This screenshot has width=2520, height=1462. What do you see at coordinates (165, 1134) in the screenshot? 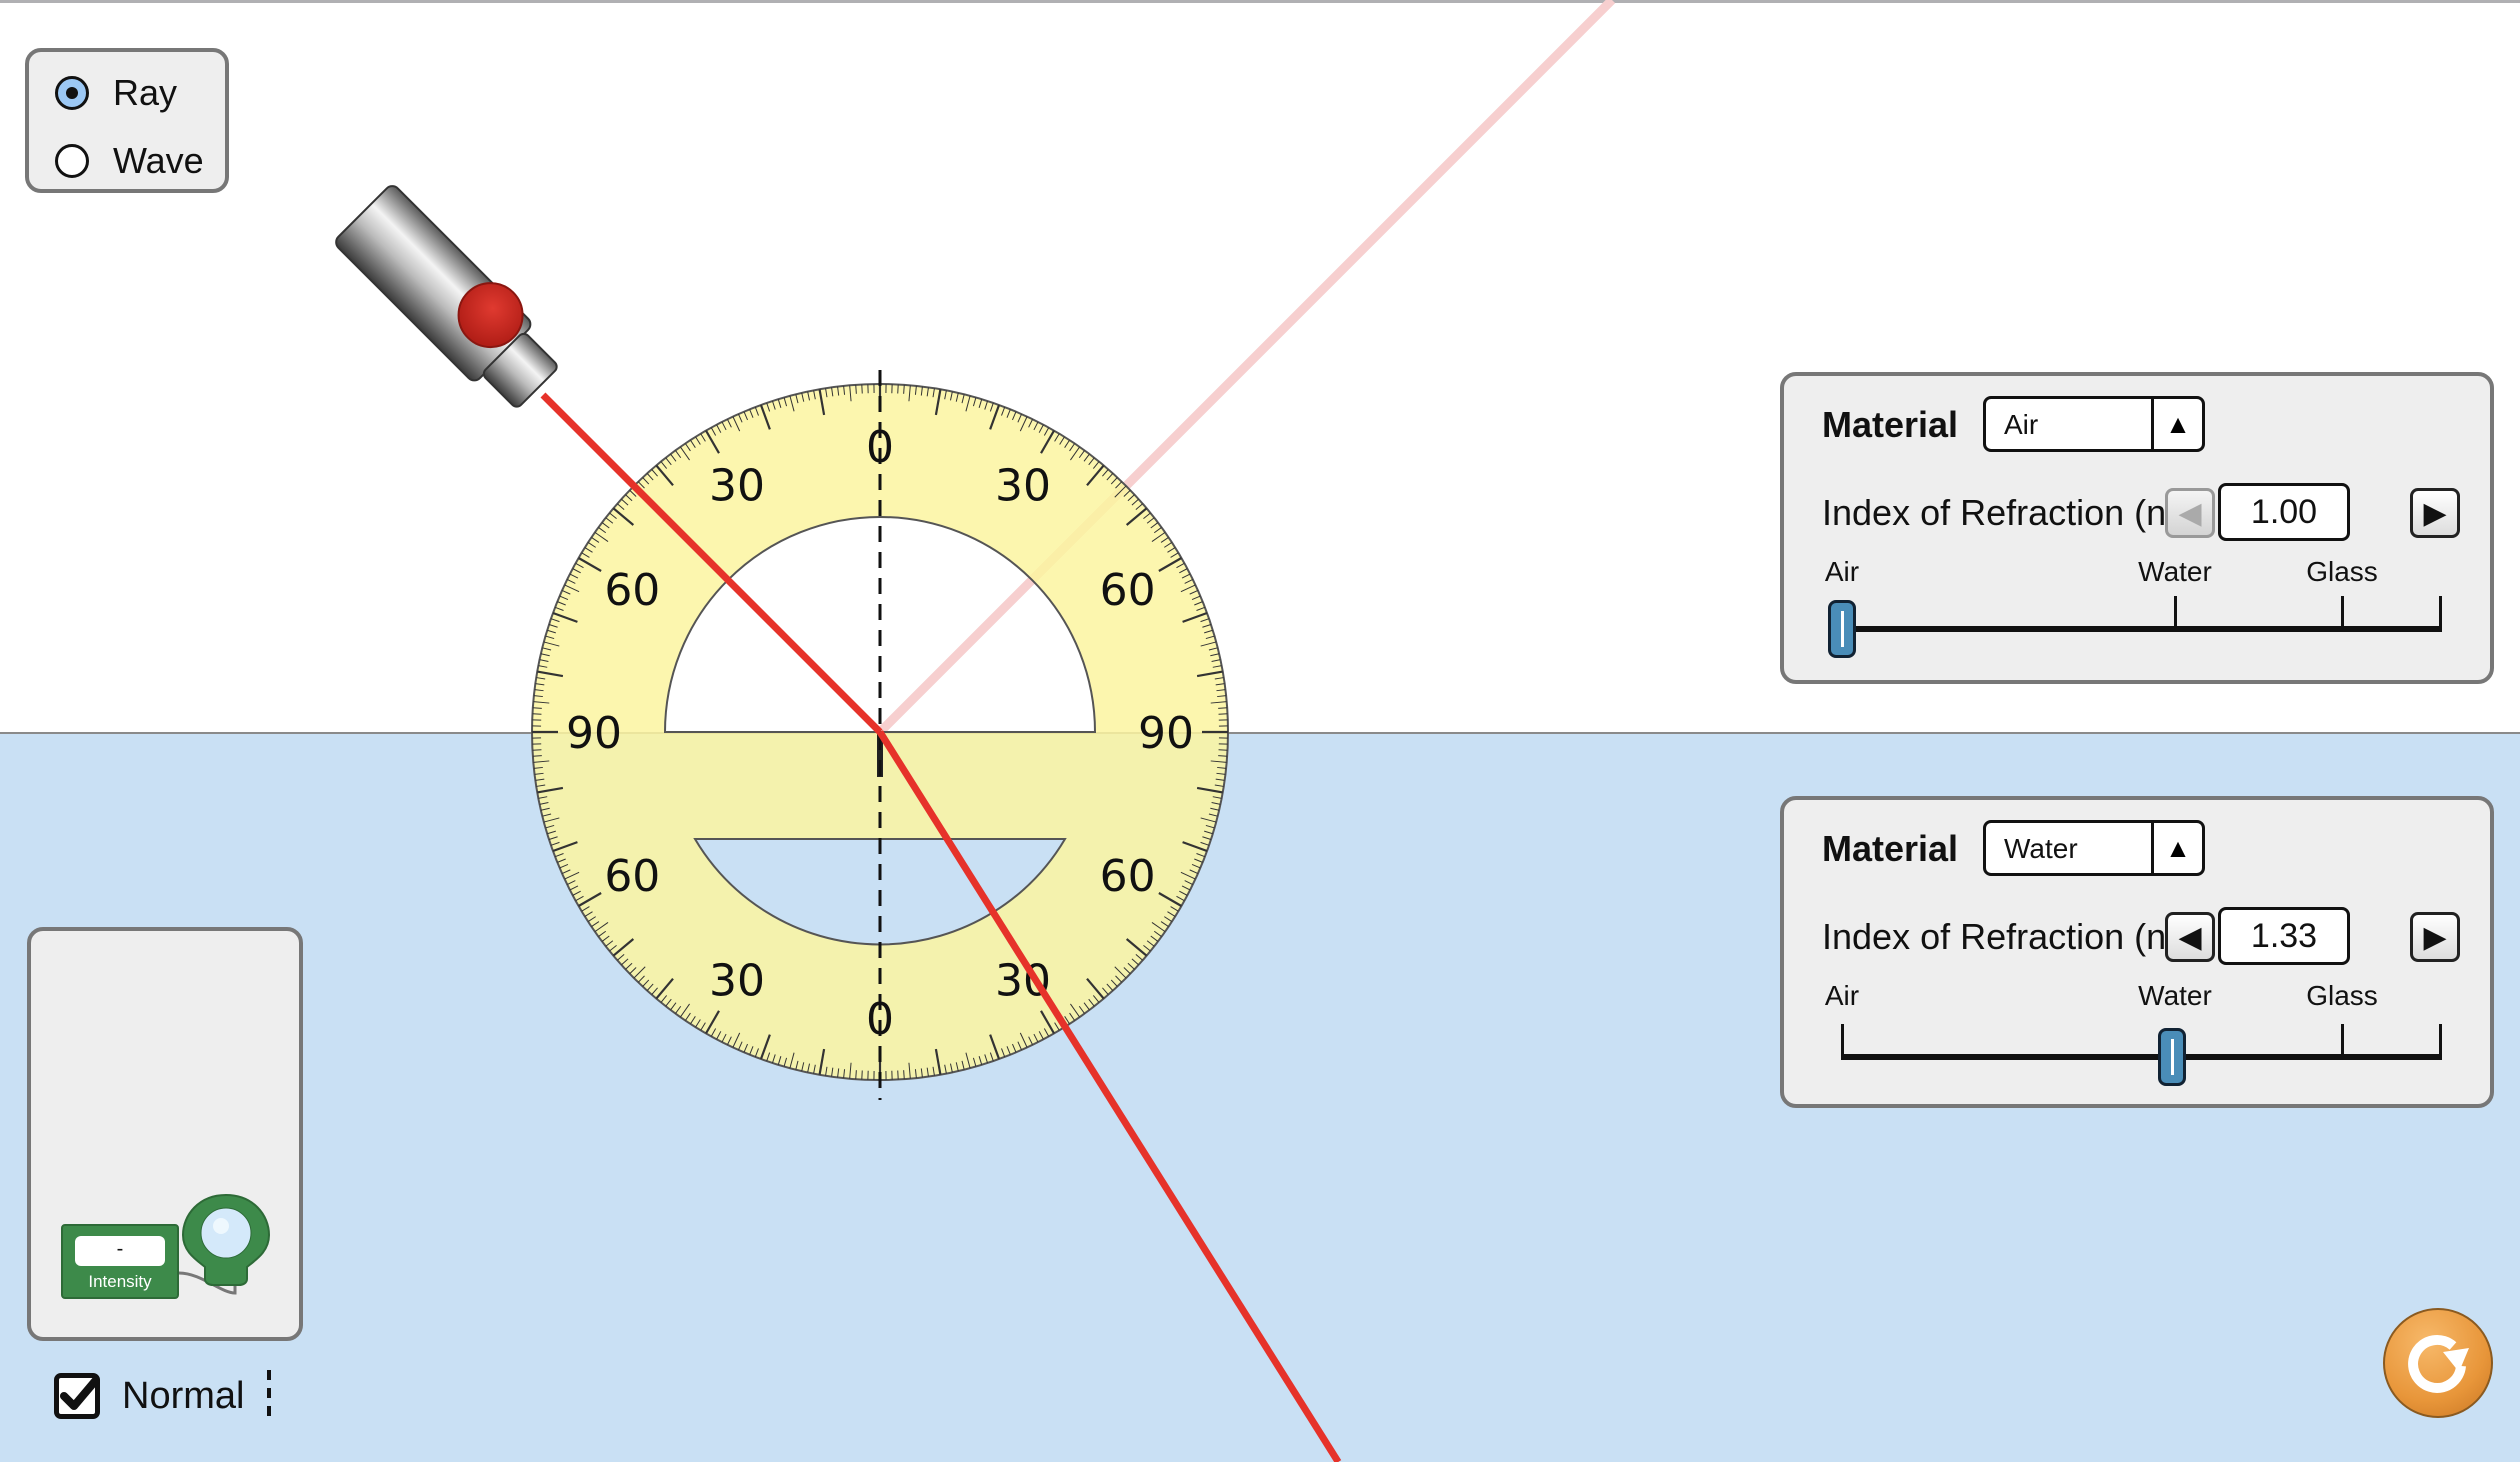
I see `tool-box: - Intensity` at bounding box center [165, 1134].